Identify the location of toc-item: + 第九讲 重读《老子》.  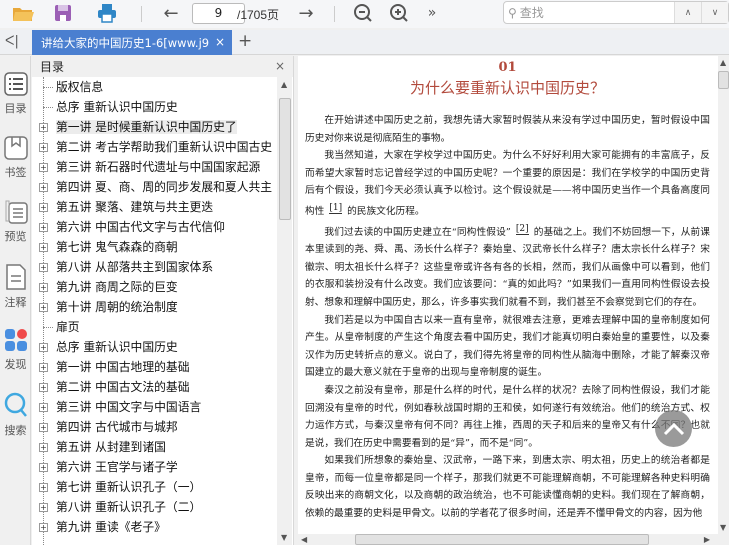
(154, 527).